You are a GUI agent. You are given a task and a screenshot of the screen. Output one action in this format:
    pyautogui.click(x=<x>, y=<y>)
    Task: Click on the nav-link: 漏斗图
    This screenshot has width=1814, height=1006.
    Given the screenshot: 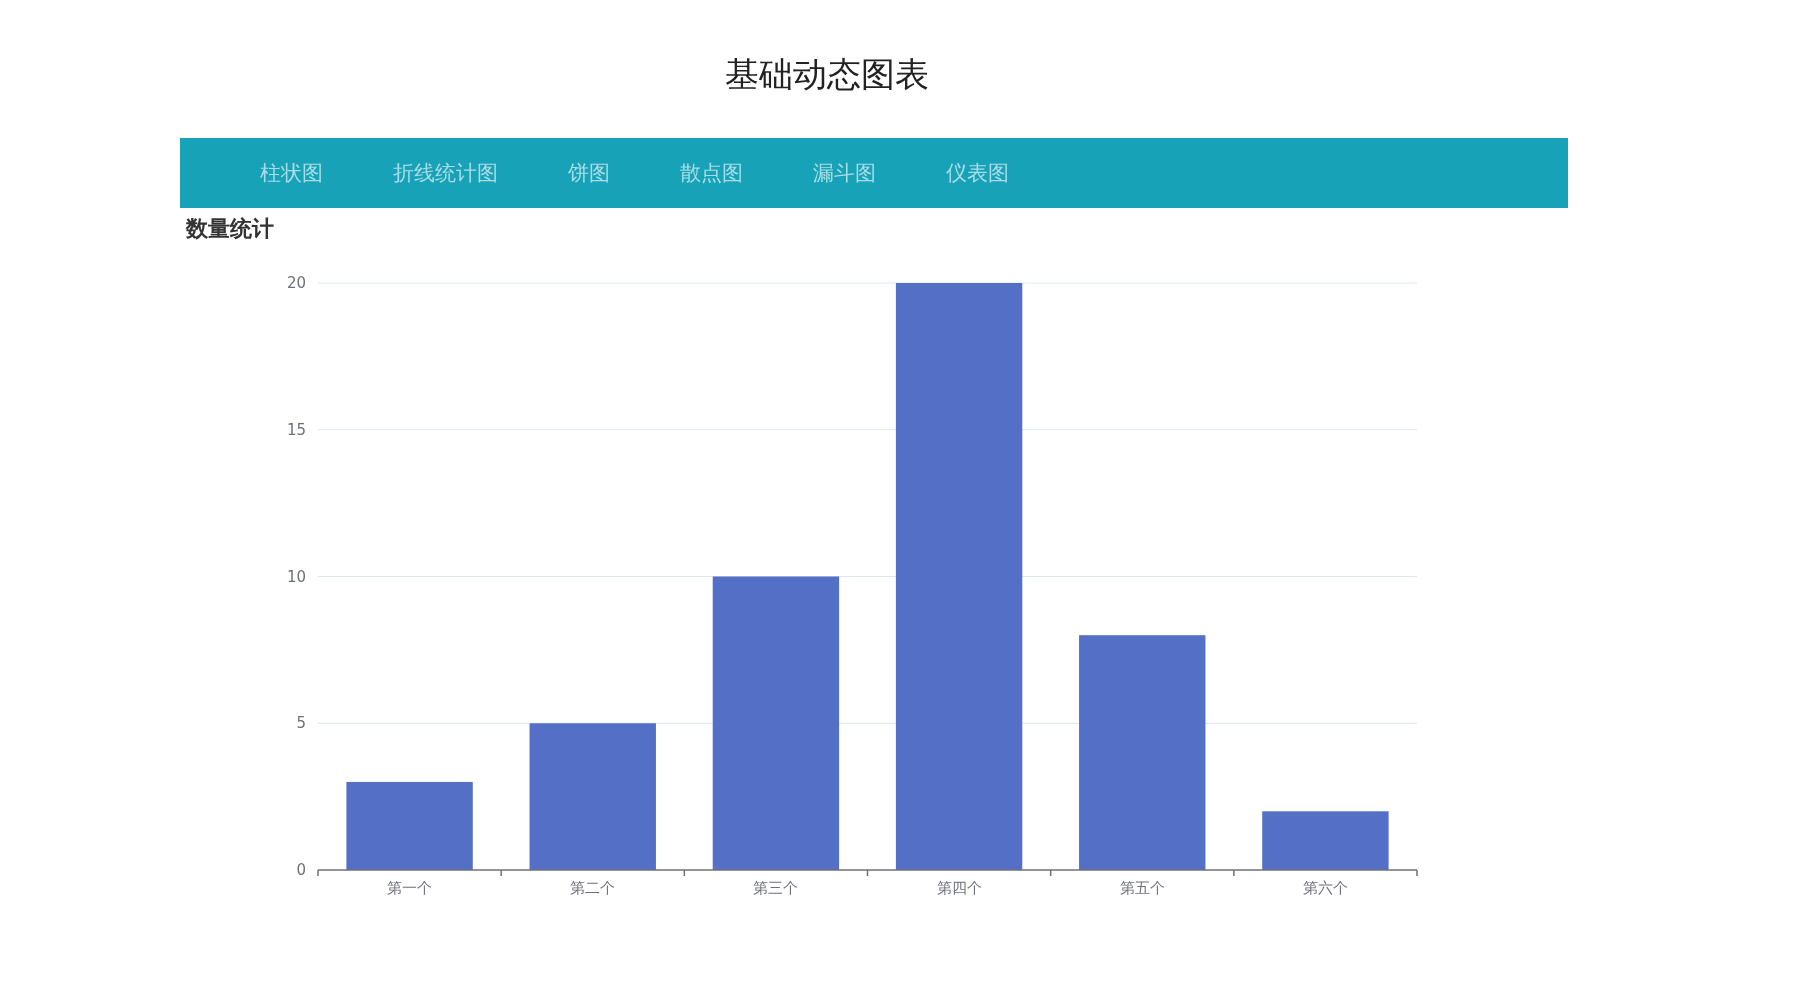 What is the action you would take?
    pyautogui.click(x=844, y=173)
    